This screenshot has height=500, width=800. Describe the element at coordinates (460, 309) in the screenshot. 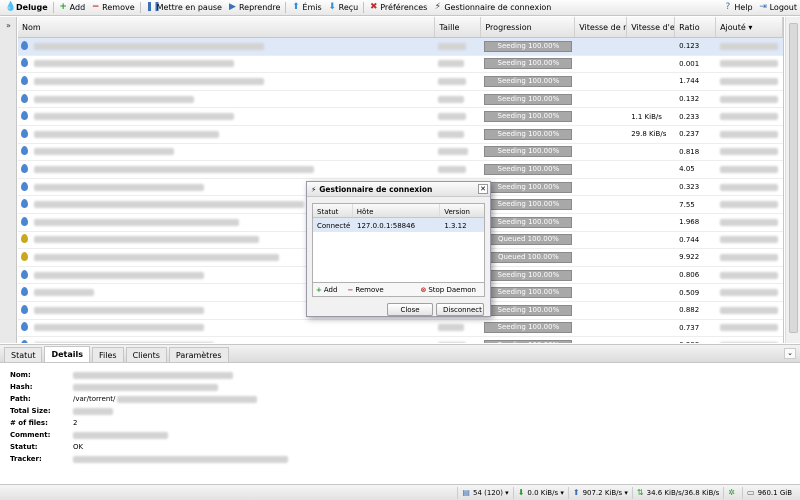

I see `disconnect-button: Disconnect` at that location.